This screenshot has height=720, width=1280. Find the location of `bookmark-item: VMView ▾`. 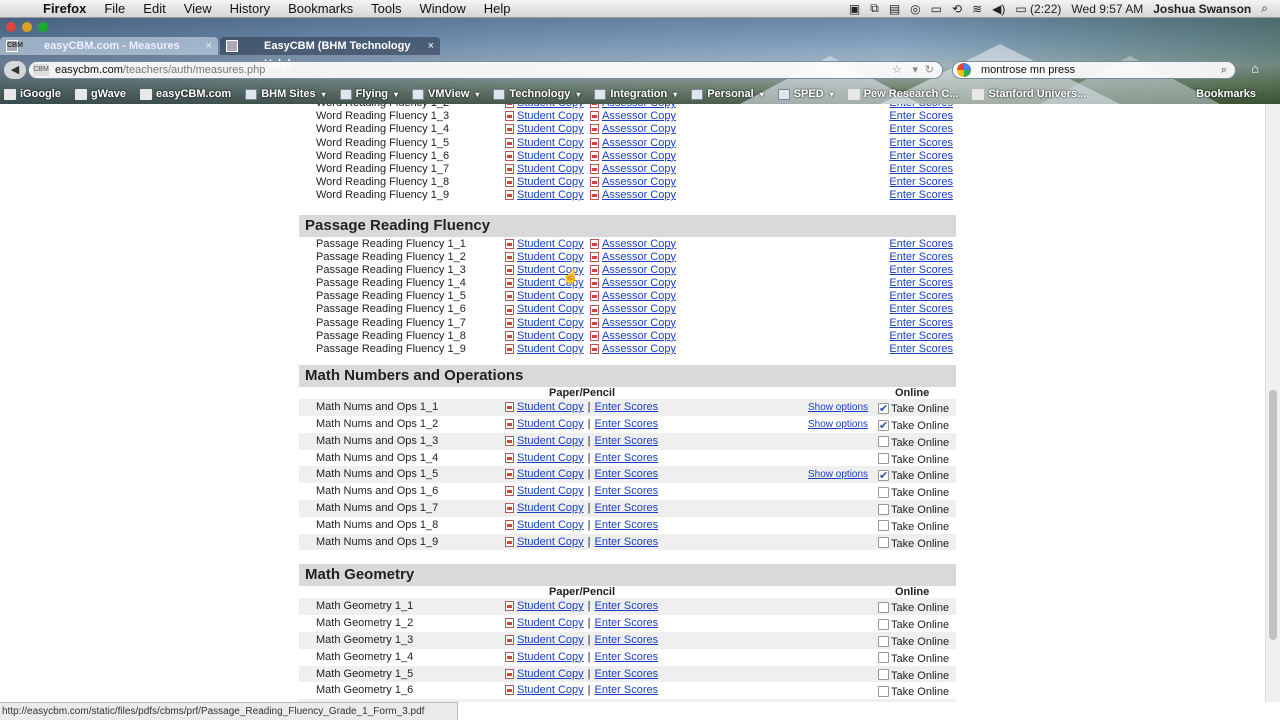

bookmark-item: VMView ▾ is located at coordinates (448, 94).